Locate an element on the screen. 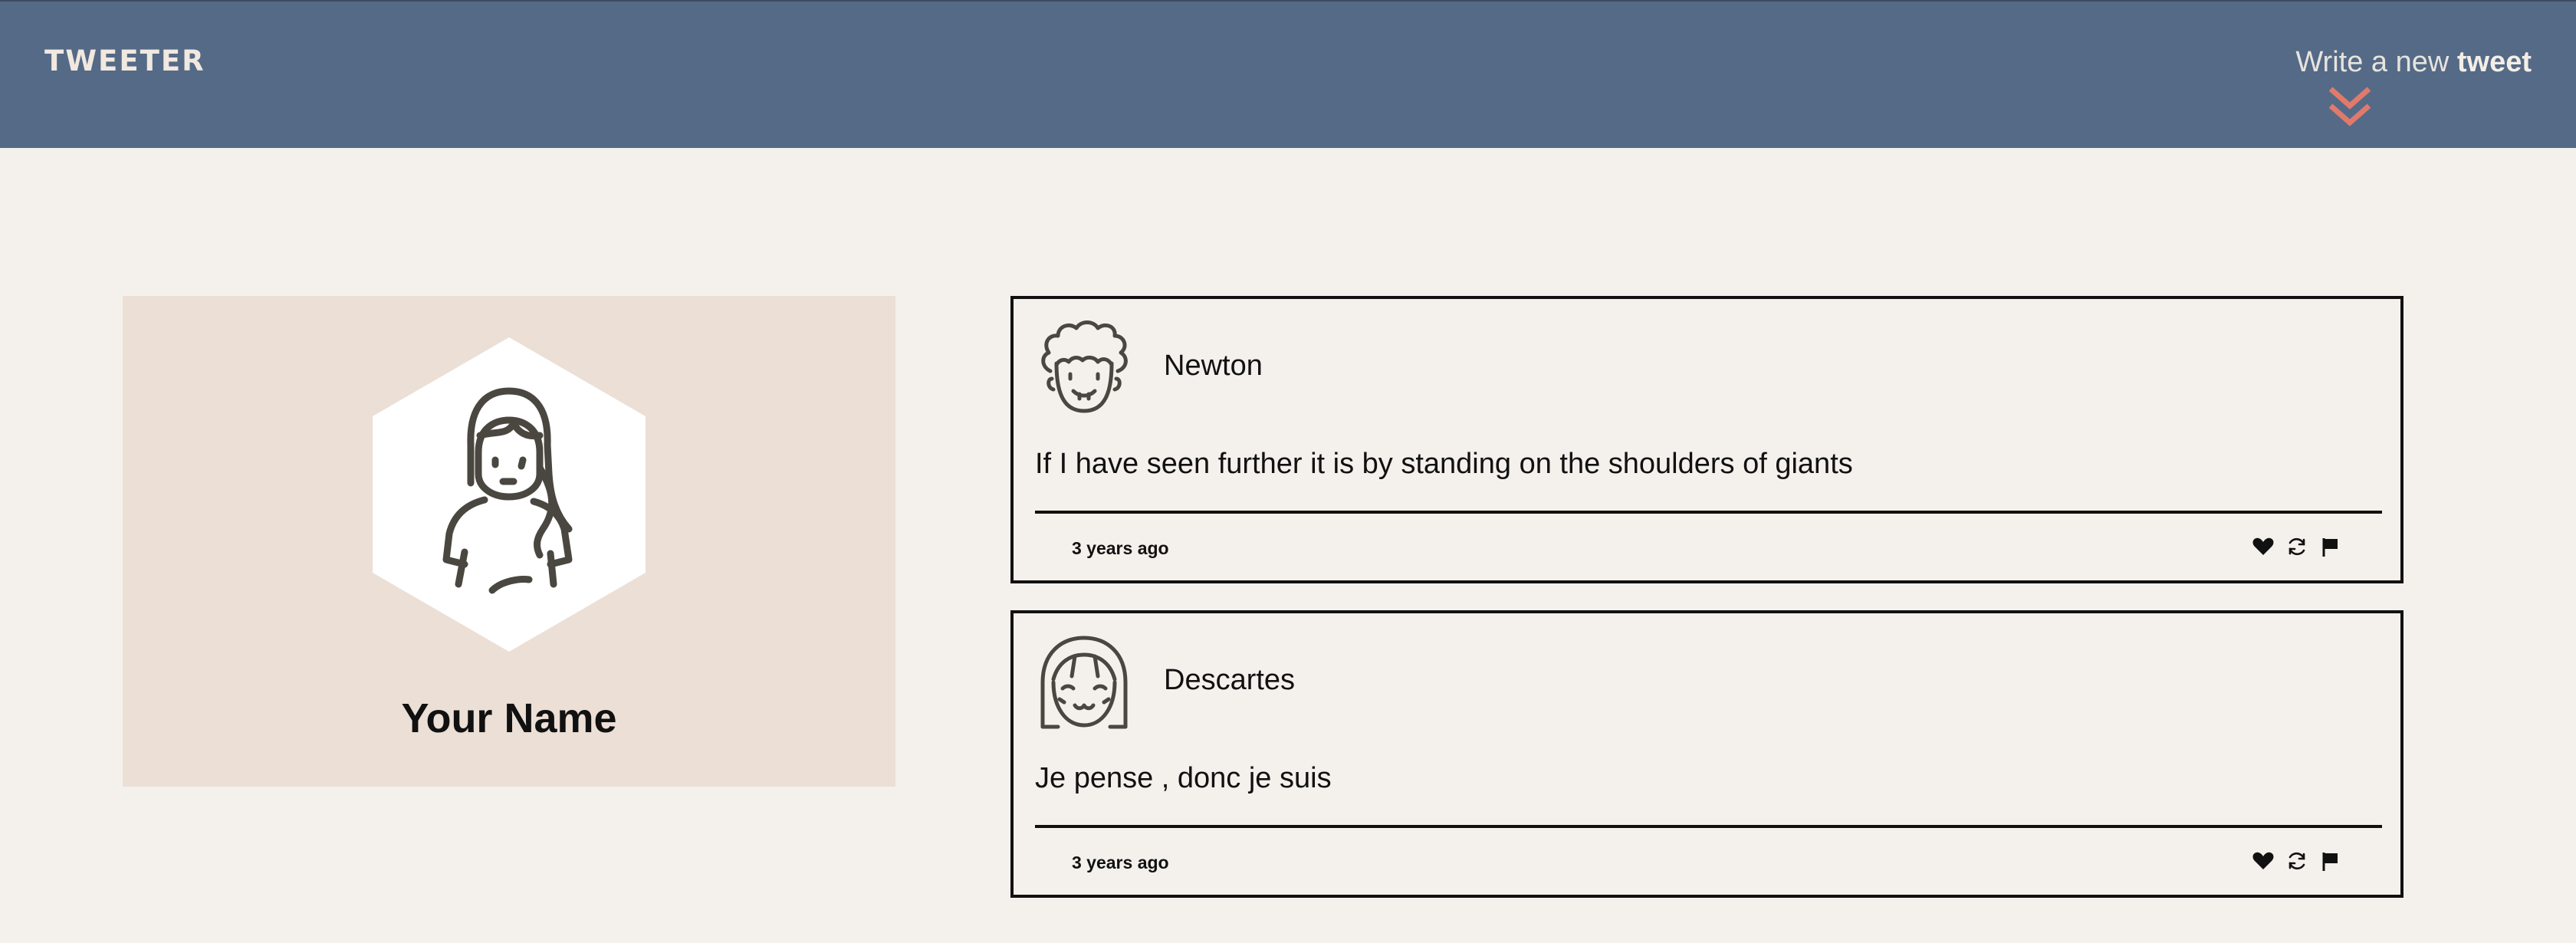 This screenshot has width=2576, height=943. compose-label-bold: tweet is located at coordinates (2494, 62).